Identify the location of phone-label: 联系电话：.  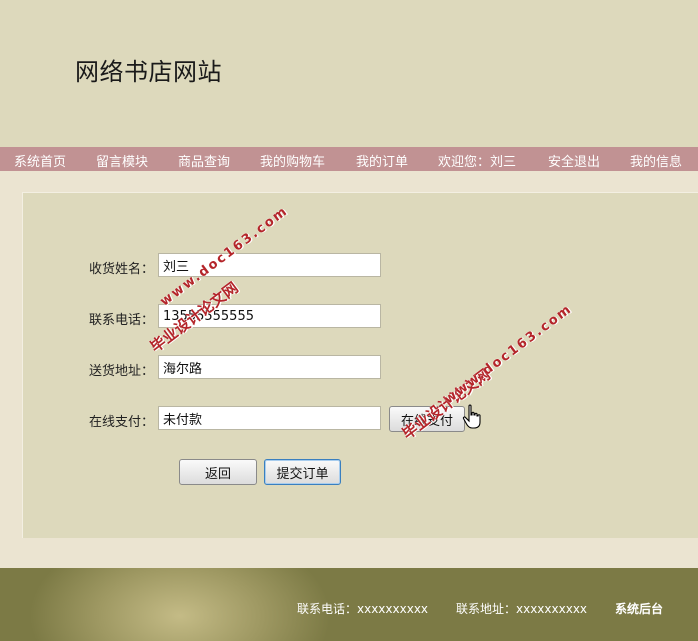
(122, 320).